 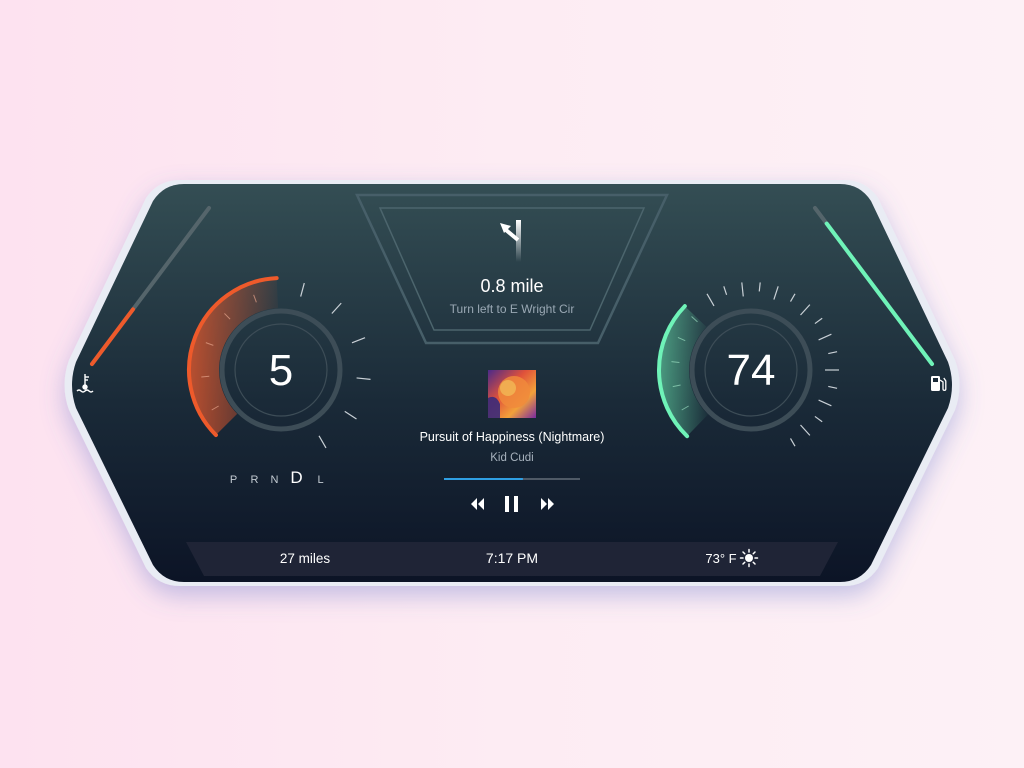 I want to click on fast-forward-button, so click(x=548, y=504).